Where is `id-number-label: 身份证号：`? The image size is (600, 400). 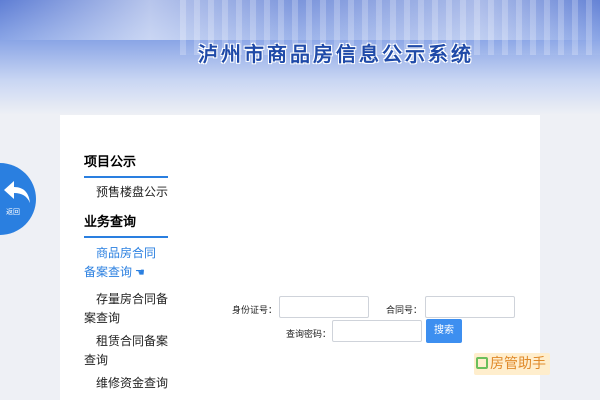
id-number-label: 身份证号： is located at coordinates (255, 311).